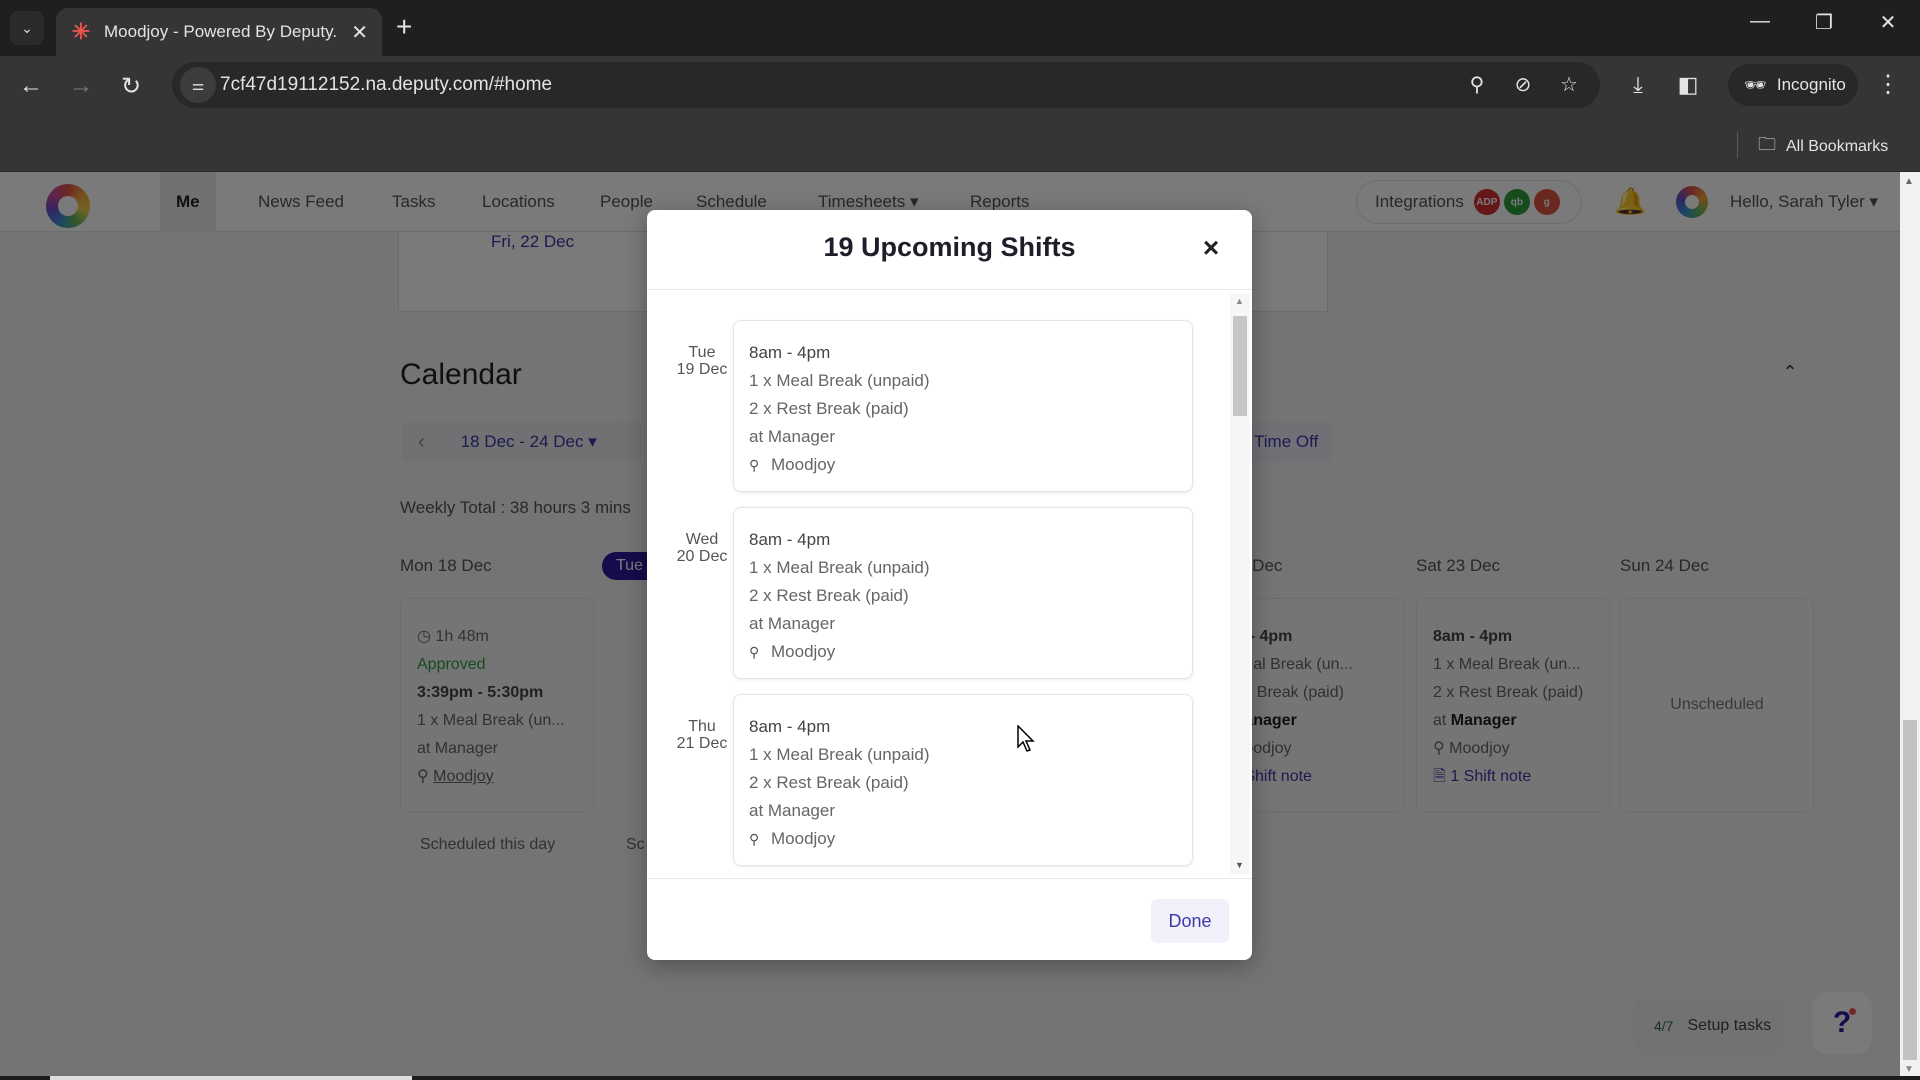 This screenshot has width=1920, height=1080. I want to click on minimize-button: —, so click(1760, 21).